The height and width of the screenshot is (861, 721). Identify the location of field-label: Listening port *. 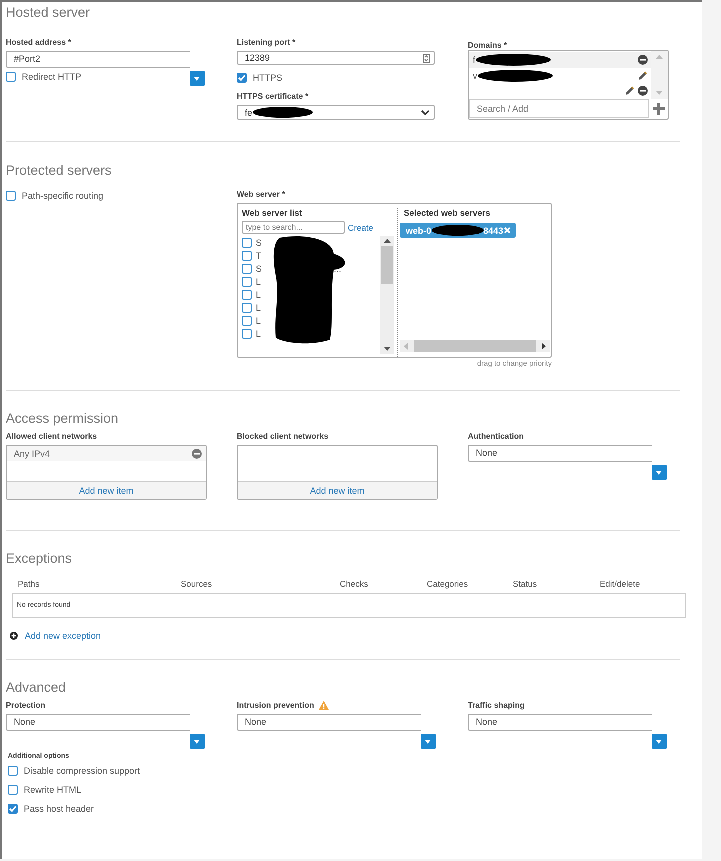
(267, 42).